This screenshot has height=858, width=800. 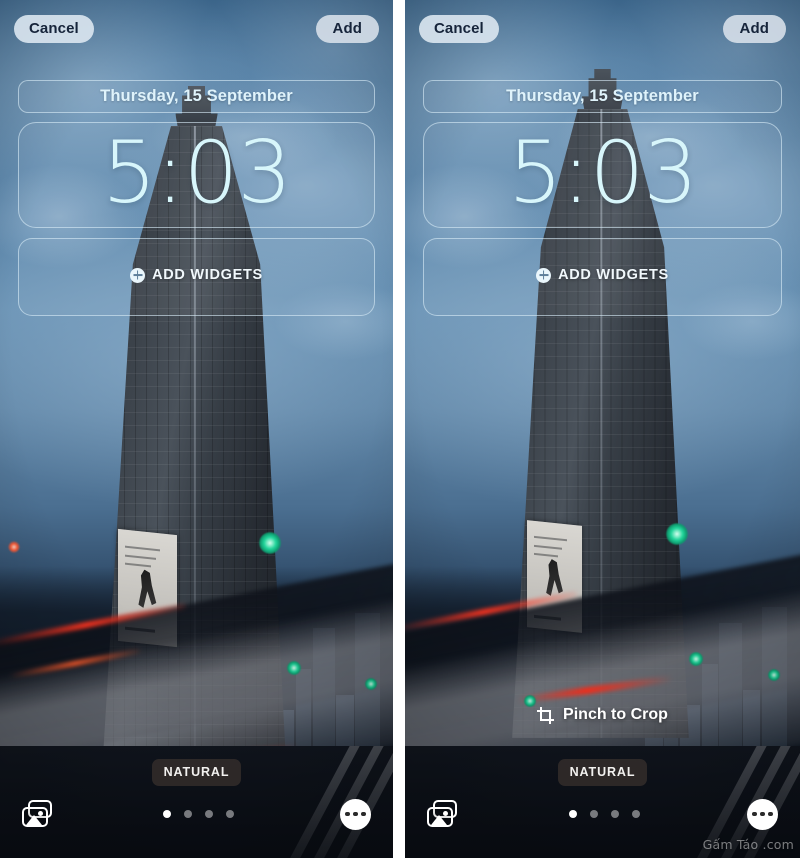 I want to click on pinch-to-crop-hint: Pinch to Crop, so click(x=602, y=715).